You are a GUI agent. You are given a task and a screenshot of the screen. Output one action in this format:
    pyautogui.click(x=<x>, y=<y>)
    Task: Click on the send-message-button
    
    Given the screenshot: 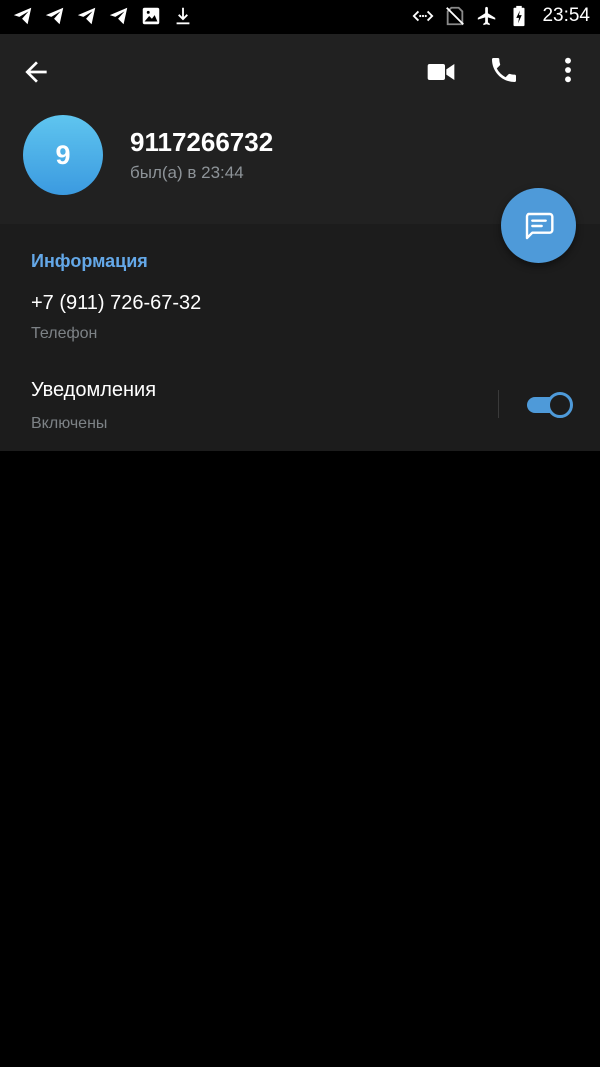 What is the action you would take?
    pyautogui.click(x=538, y=225)
    